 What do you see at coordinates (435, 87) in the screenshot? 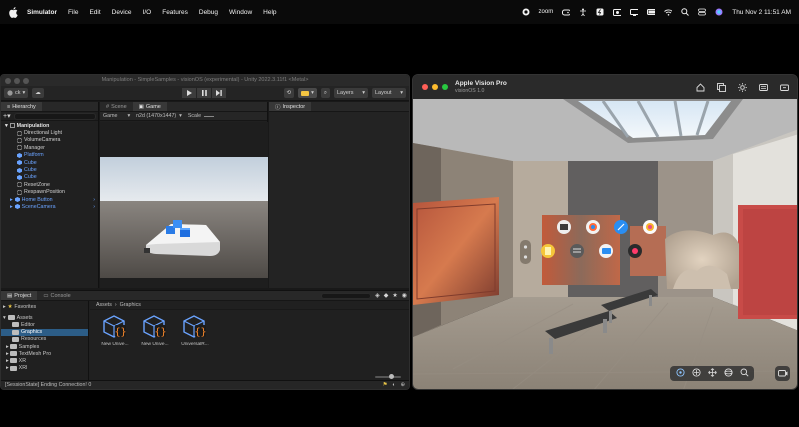
I see `window-minimize-button` at bounding box center [435, 87].